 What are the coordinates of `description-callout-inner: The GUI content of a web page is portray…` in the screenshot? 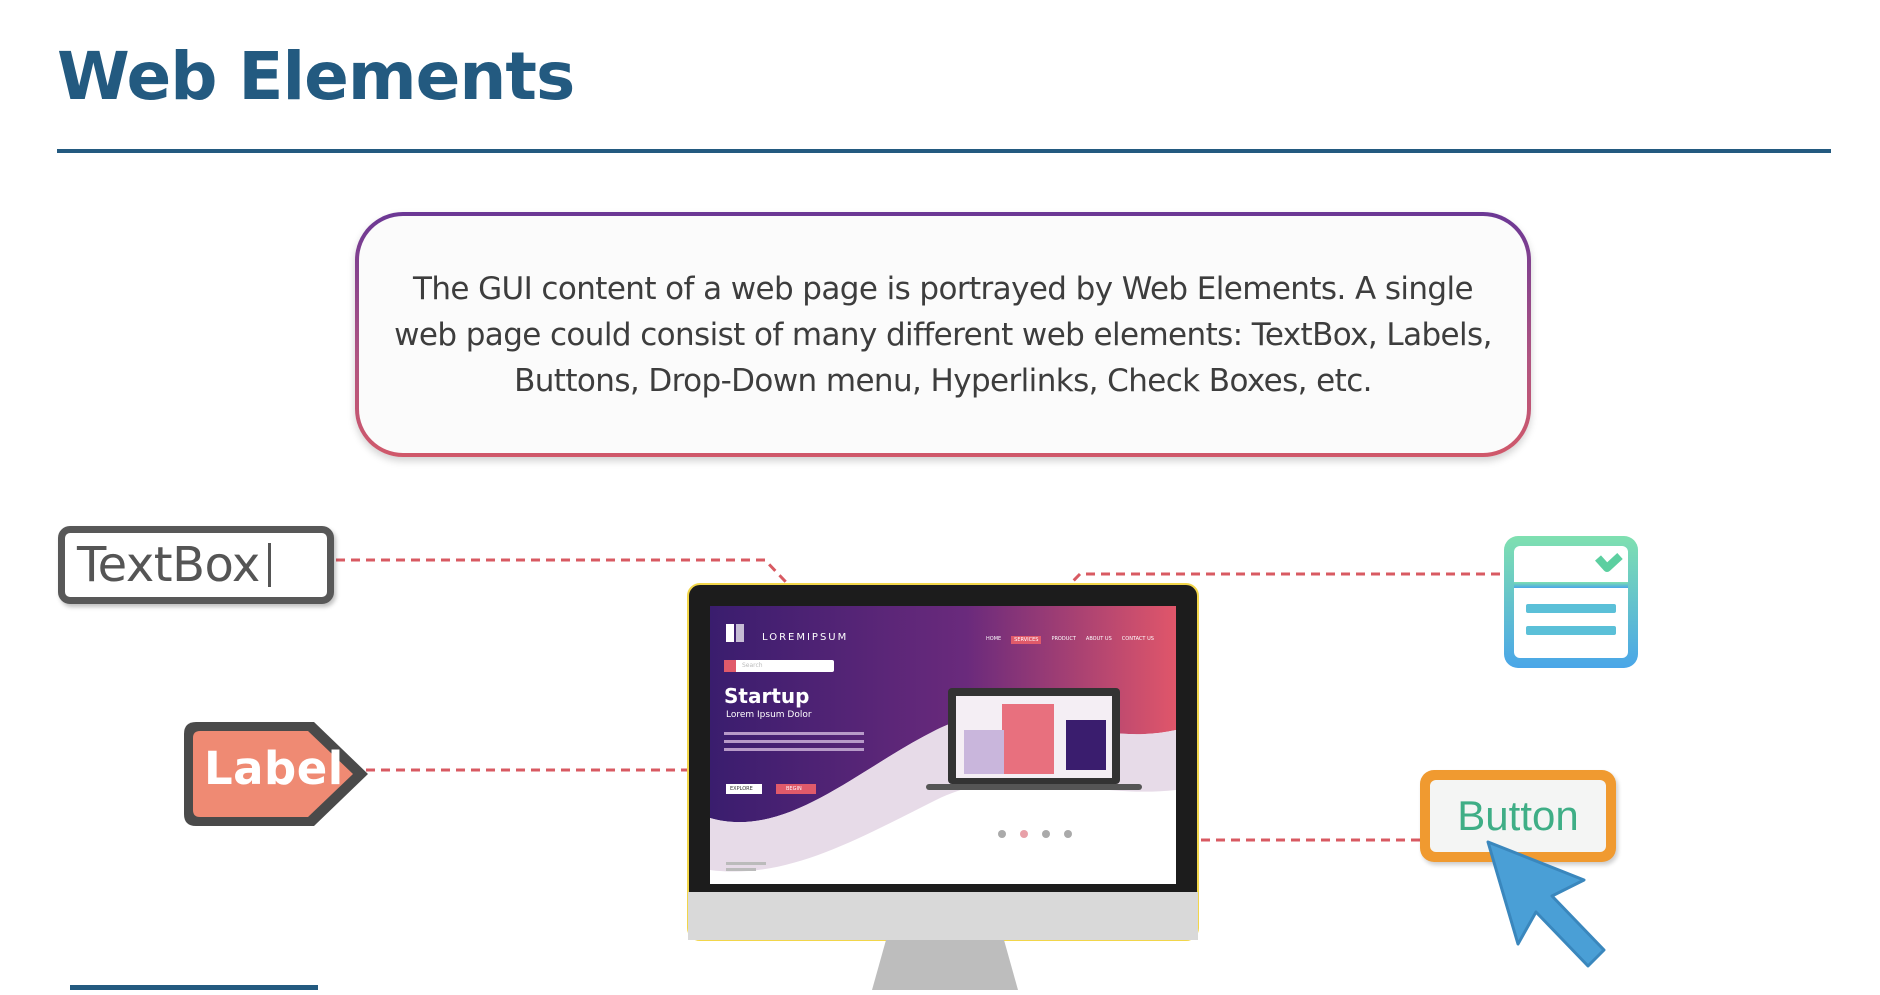 It's located at (943, 334).